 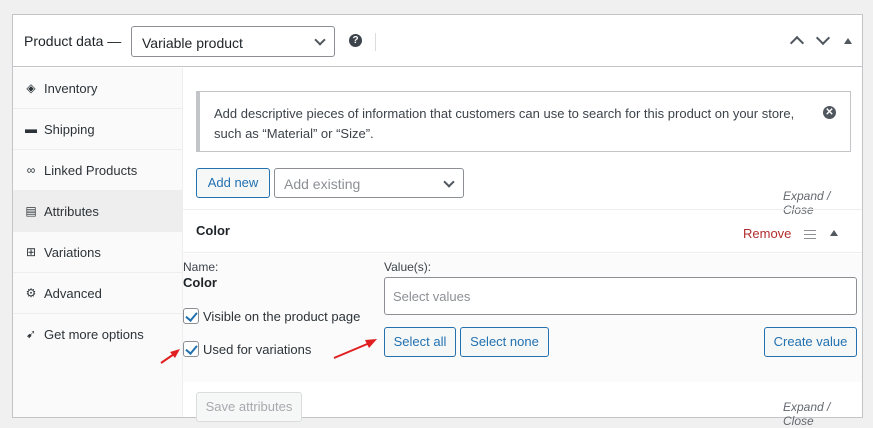 I want to click on product-data-title: Product data —, so click(x=73, y=41).